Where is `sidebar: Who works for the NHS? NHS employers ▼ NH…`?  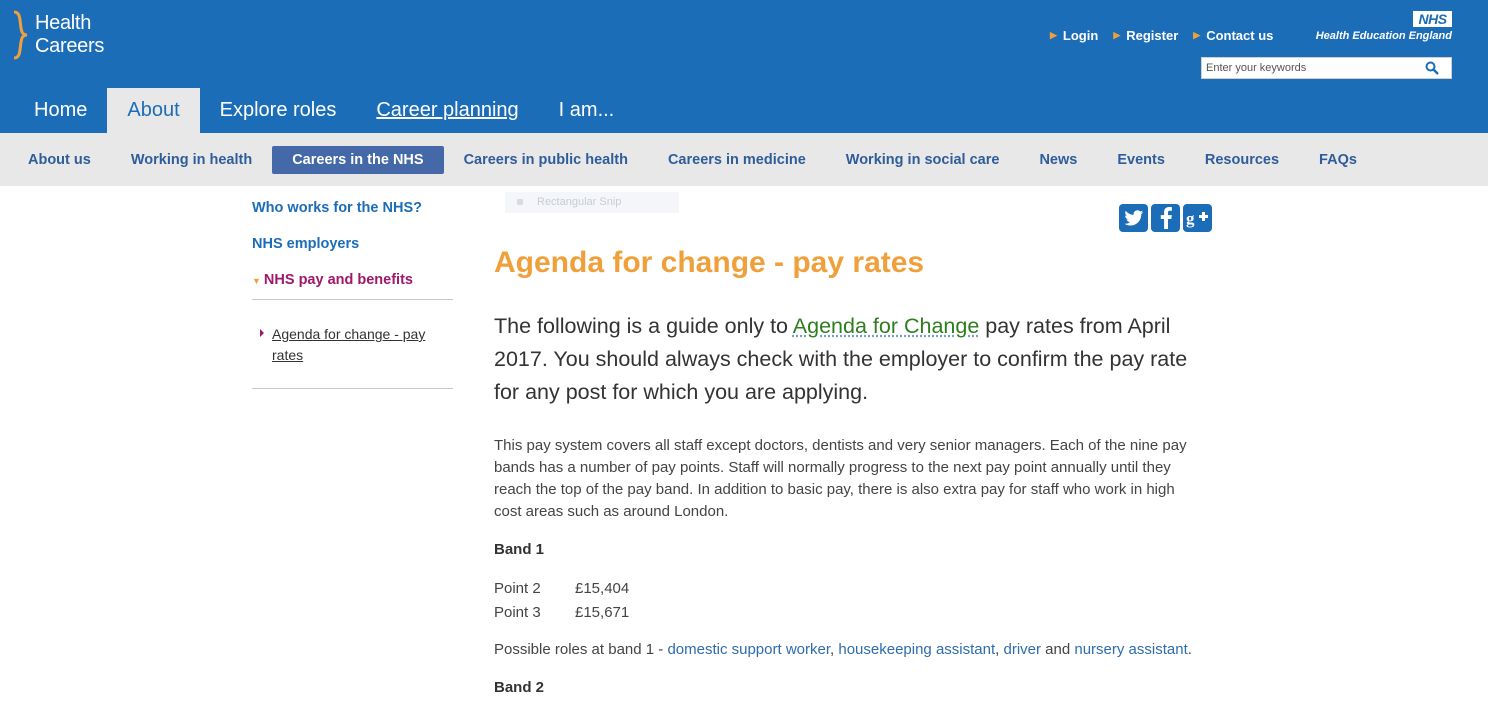
sidebar: Who works for the NHS? NHS employers ▼ NH… is located at coordinates (352, 294).